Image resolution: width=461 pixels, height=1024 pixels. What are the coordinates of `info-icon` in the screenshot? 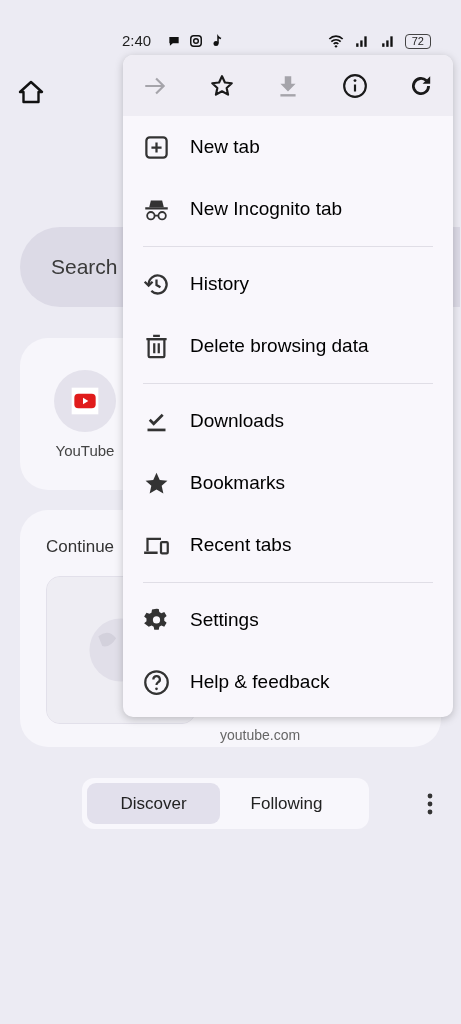 It's located at (354, 85).